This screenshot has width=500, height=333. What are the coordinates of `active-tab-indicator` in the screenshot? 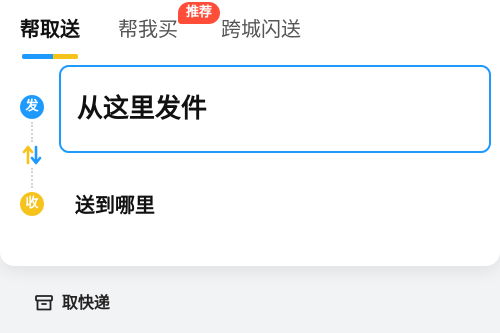 It's located at (50, 56).